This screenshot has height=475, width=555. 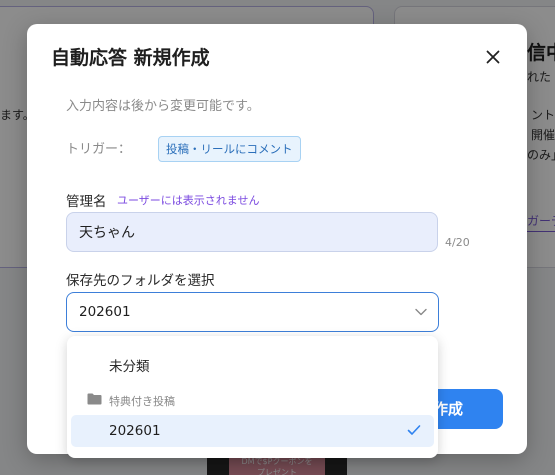 What do you see at coordinates (188, 200) in the screenshot?
I see `management-name-hint: ユーザーには表示されません` at bounding box center [188, 200].